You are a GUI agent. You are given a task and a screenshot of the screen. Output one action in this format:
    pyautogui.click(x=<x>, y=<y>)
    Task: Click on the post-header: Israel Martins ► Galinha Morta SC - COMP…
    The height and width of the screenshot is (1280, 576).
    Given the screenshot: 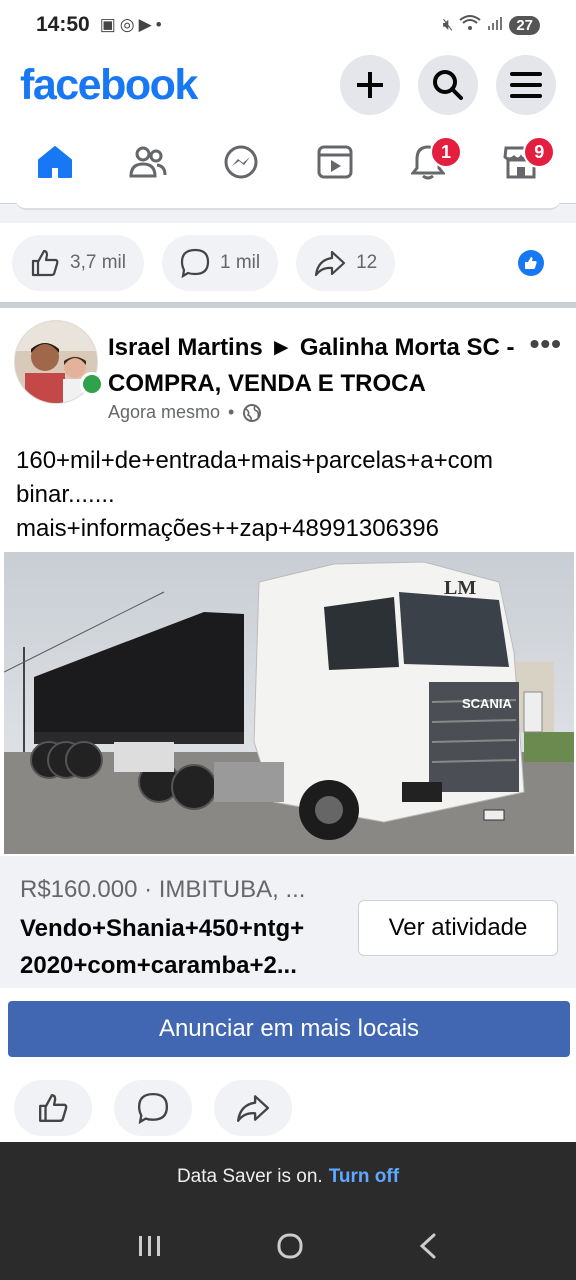 What is the action you would take?
    pyautogui.click(x=288, y=371)
    